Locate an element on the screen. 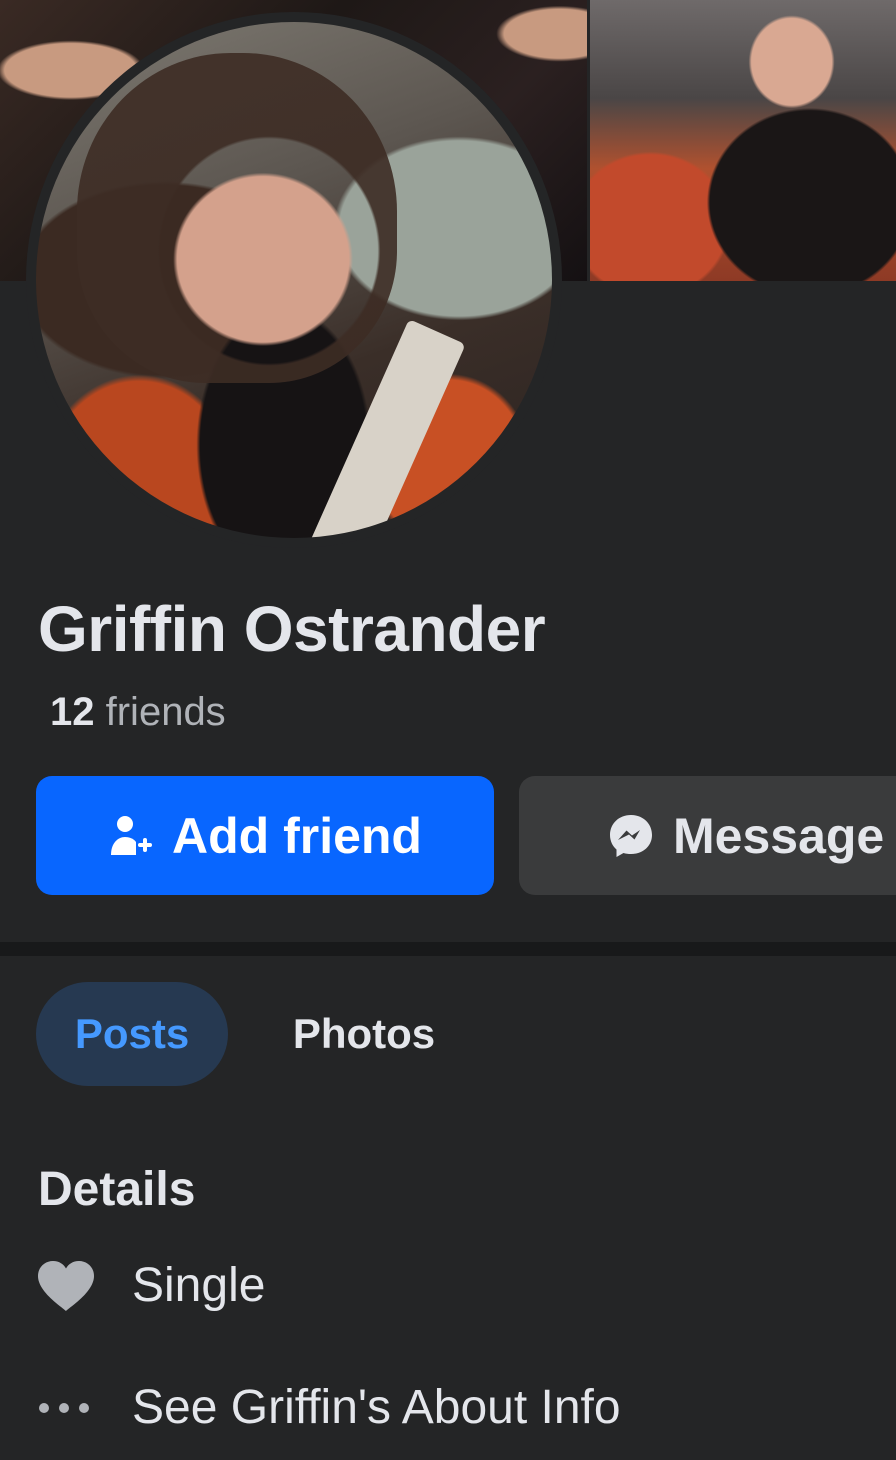  tab-photos-label: Photos is located at coordinates (364, 1033).